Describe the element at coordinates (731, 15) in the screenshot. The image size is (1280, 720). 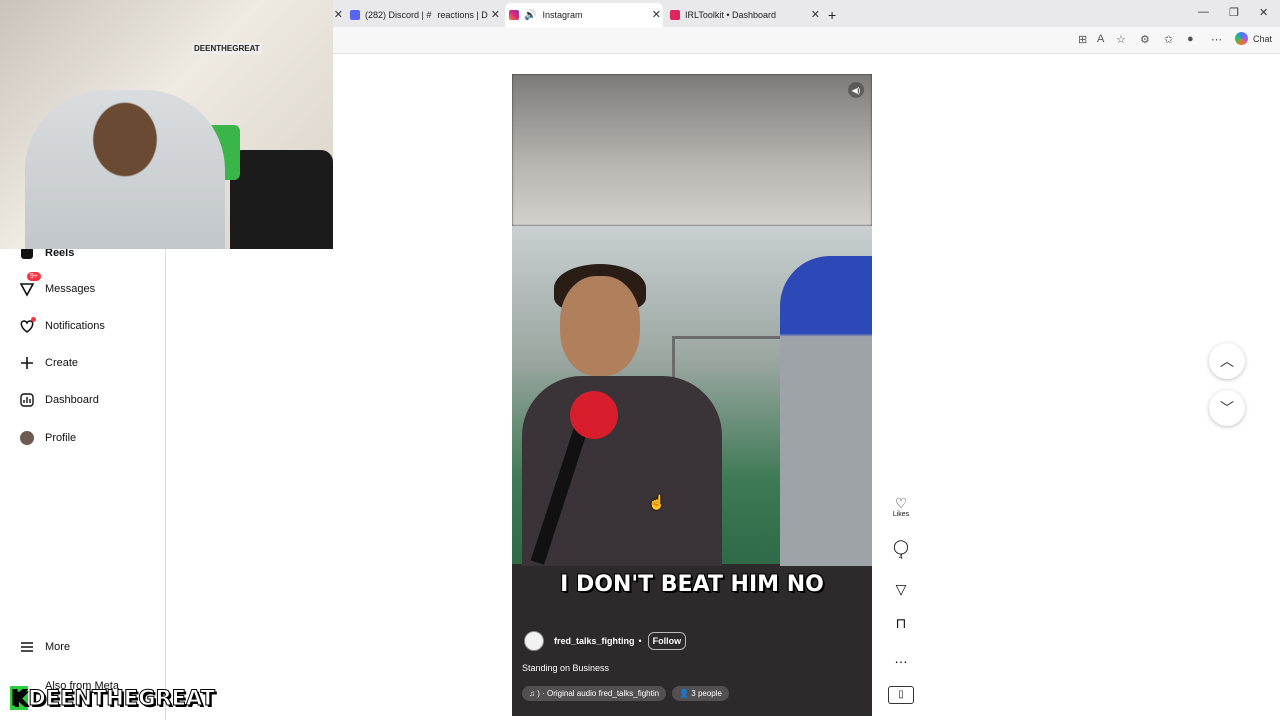
I see `tab-label: IRLToolkit • Dashboard` at that location.